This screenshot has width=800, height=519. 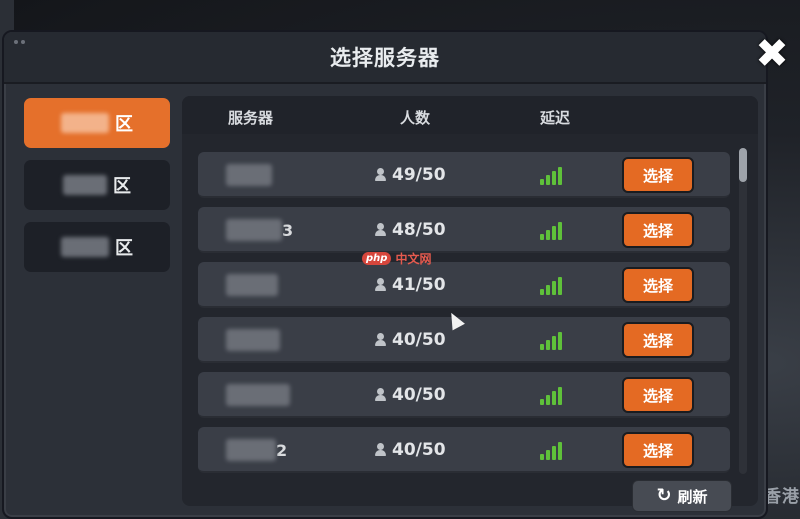 What do you see at coordinates (464, 450) in the screenshot?
I see `server-row: 2 40/50 选择` at bounding box center [464, 450].